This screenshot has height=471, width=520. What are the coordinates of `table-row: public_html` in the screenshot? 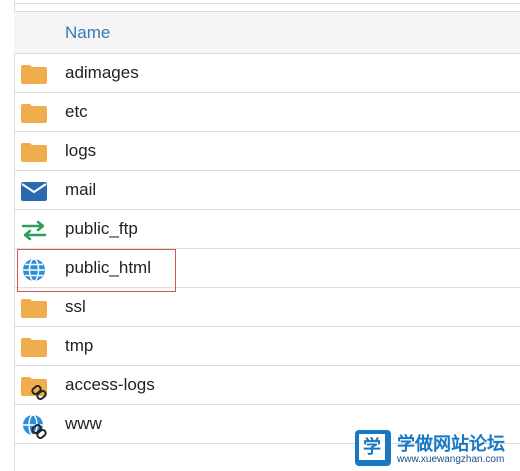 It's located at (267, 268).